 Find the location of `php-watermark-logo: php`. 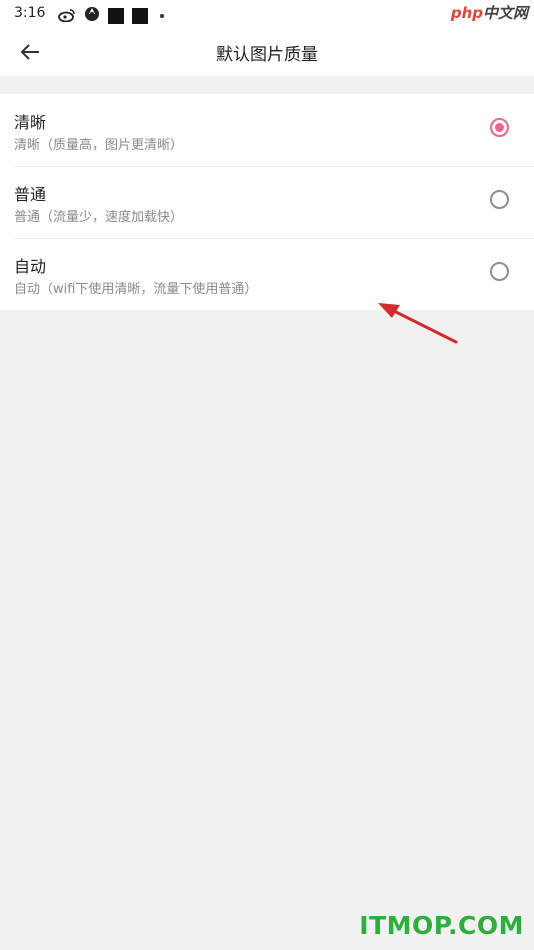

php-watermark-logo: php is located at coordinates (466, 13).